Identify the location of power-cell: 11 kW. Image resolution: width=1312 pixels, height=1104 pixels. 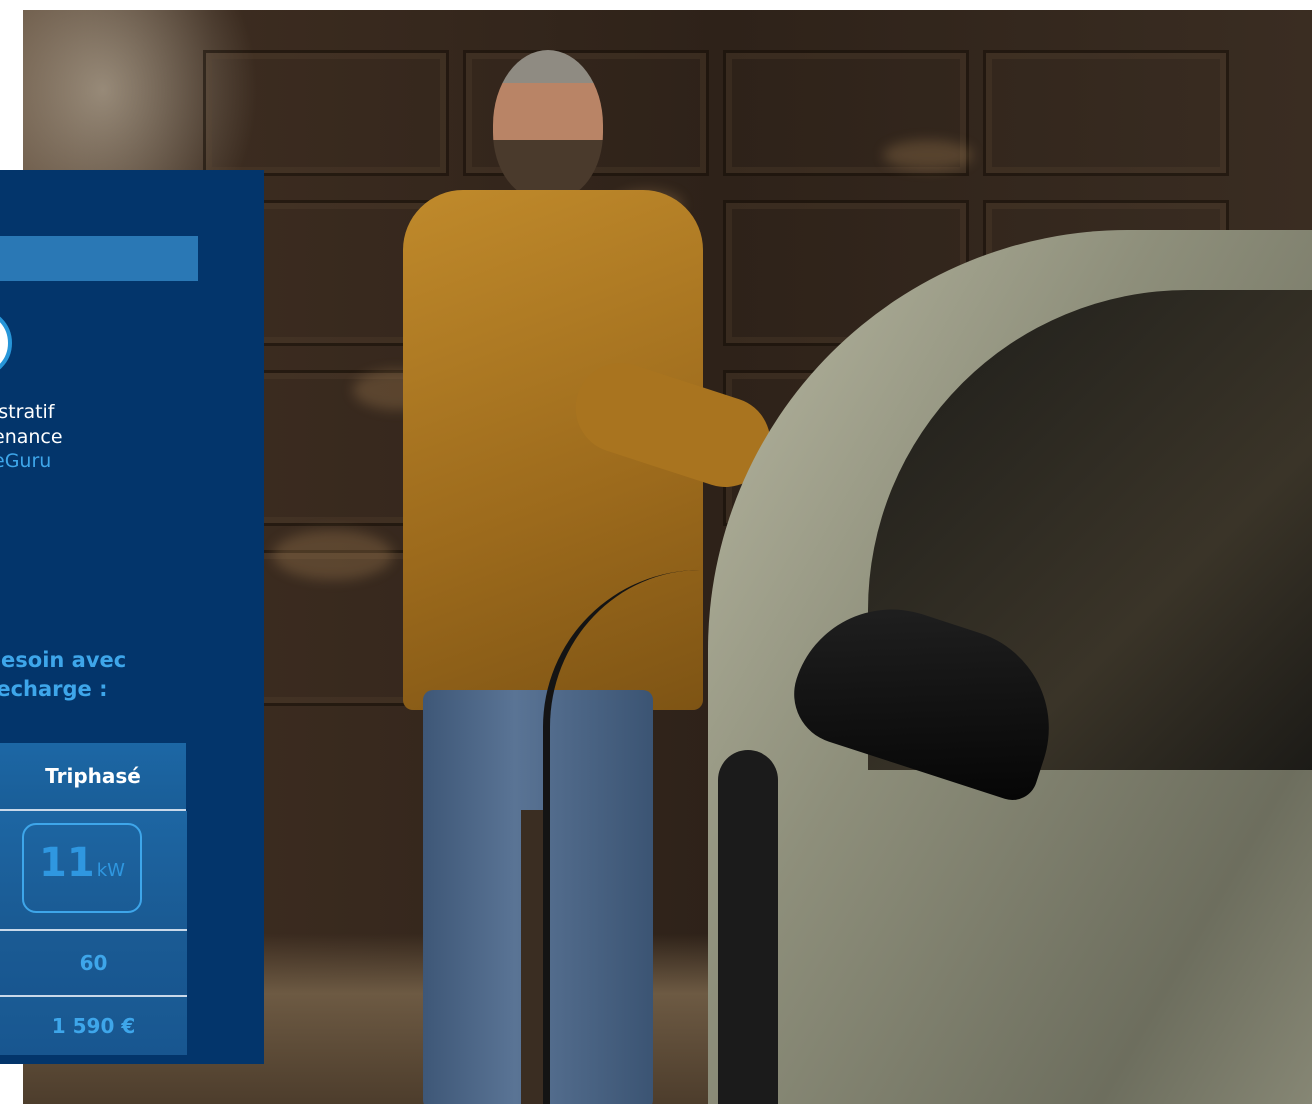
(93, 871).